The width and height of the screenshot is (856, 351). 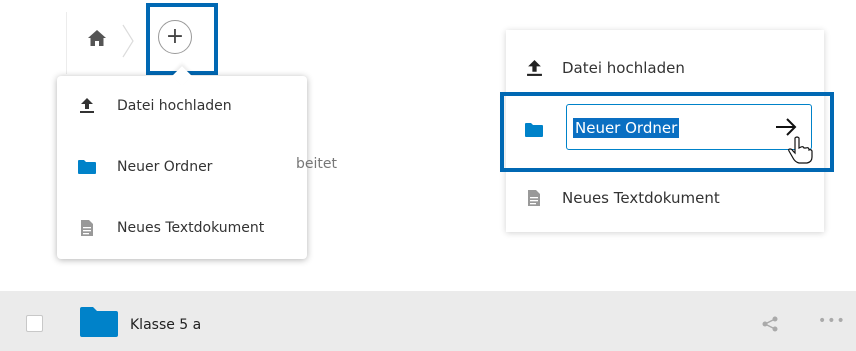 What do you see at coordinates (626, 128) in the screenshot?
I see `folder-name-selected-text: Neuer Ordner` at bounding box center [626, 128].